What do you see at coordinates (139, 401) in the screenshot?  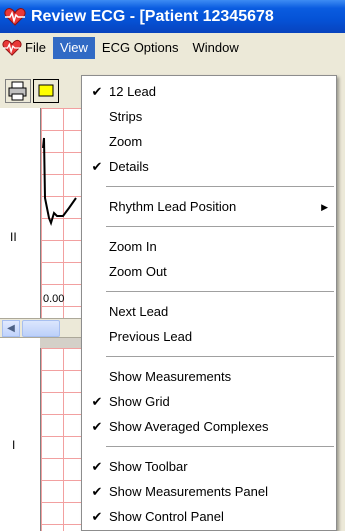 I see `menu-item-label: Show Grid` at bounding box center [139, 401].